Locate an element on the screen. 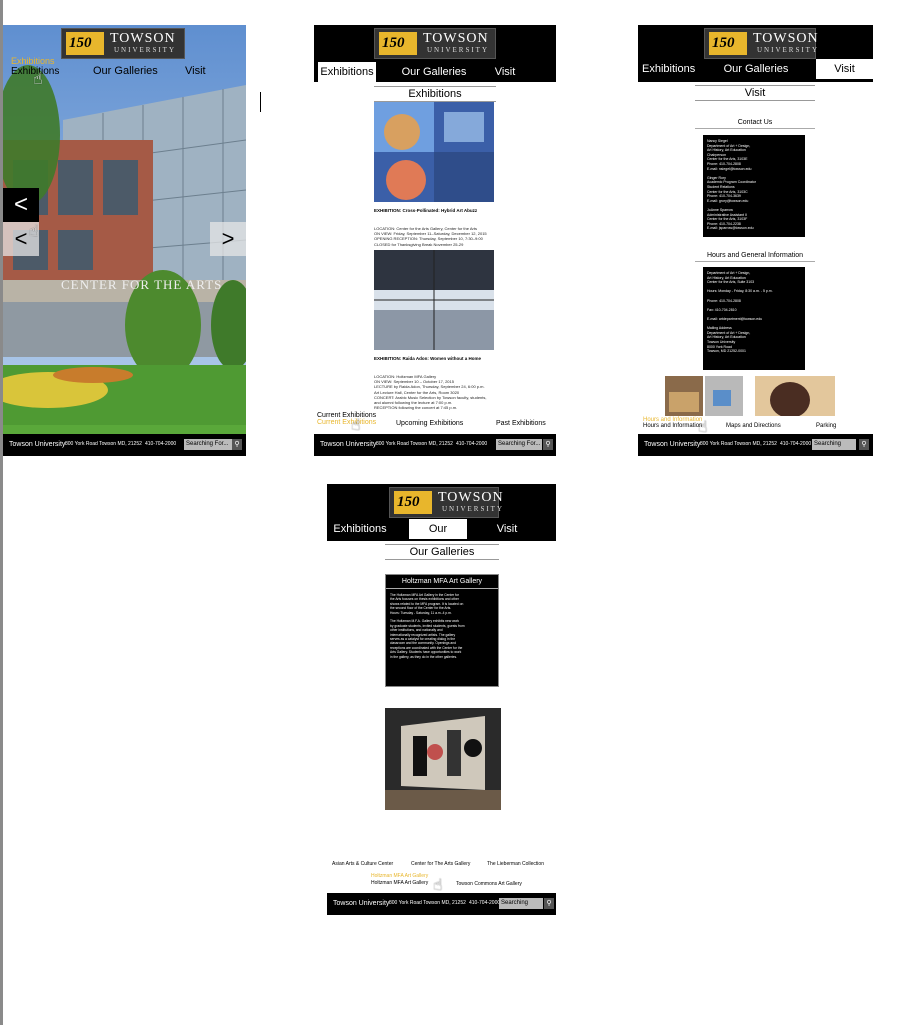 This screenshot has width=922, height=1025. exhibit1-image is located at coordinates (434, 152).